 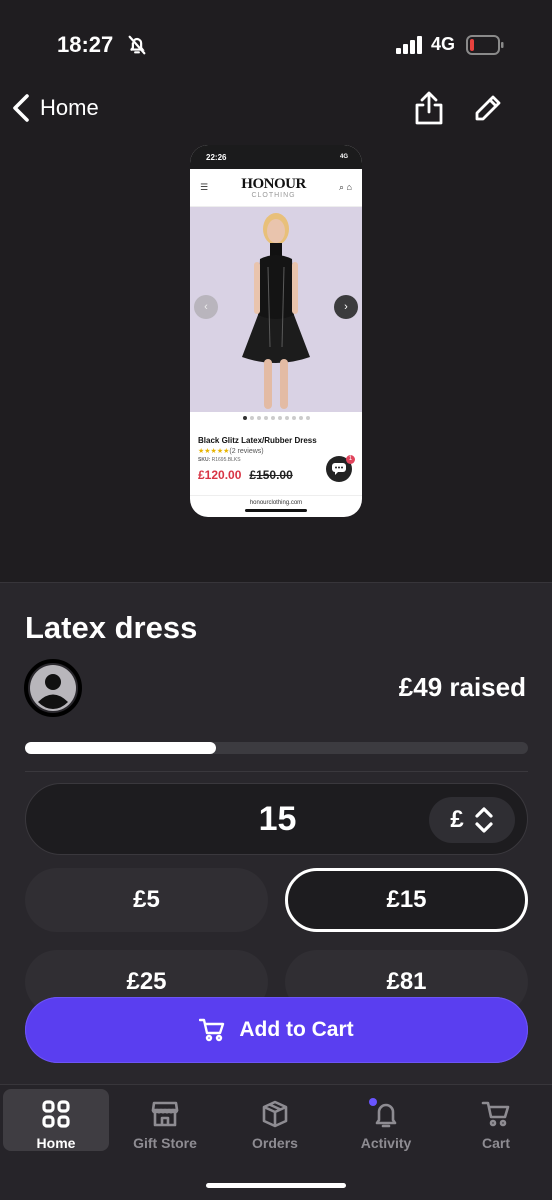 What do you see at coordinates (484, 820) in the screenshot?
I see `chevron-up-down-icon` at bounding box center [484, 820].